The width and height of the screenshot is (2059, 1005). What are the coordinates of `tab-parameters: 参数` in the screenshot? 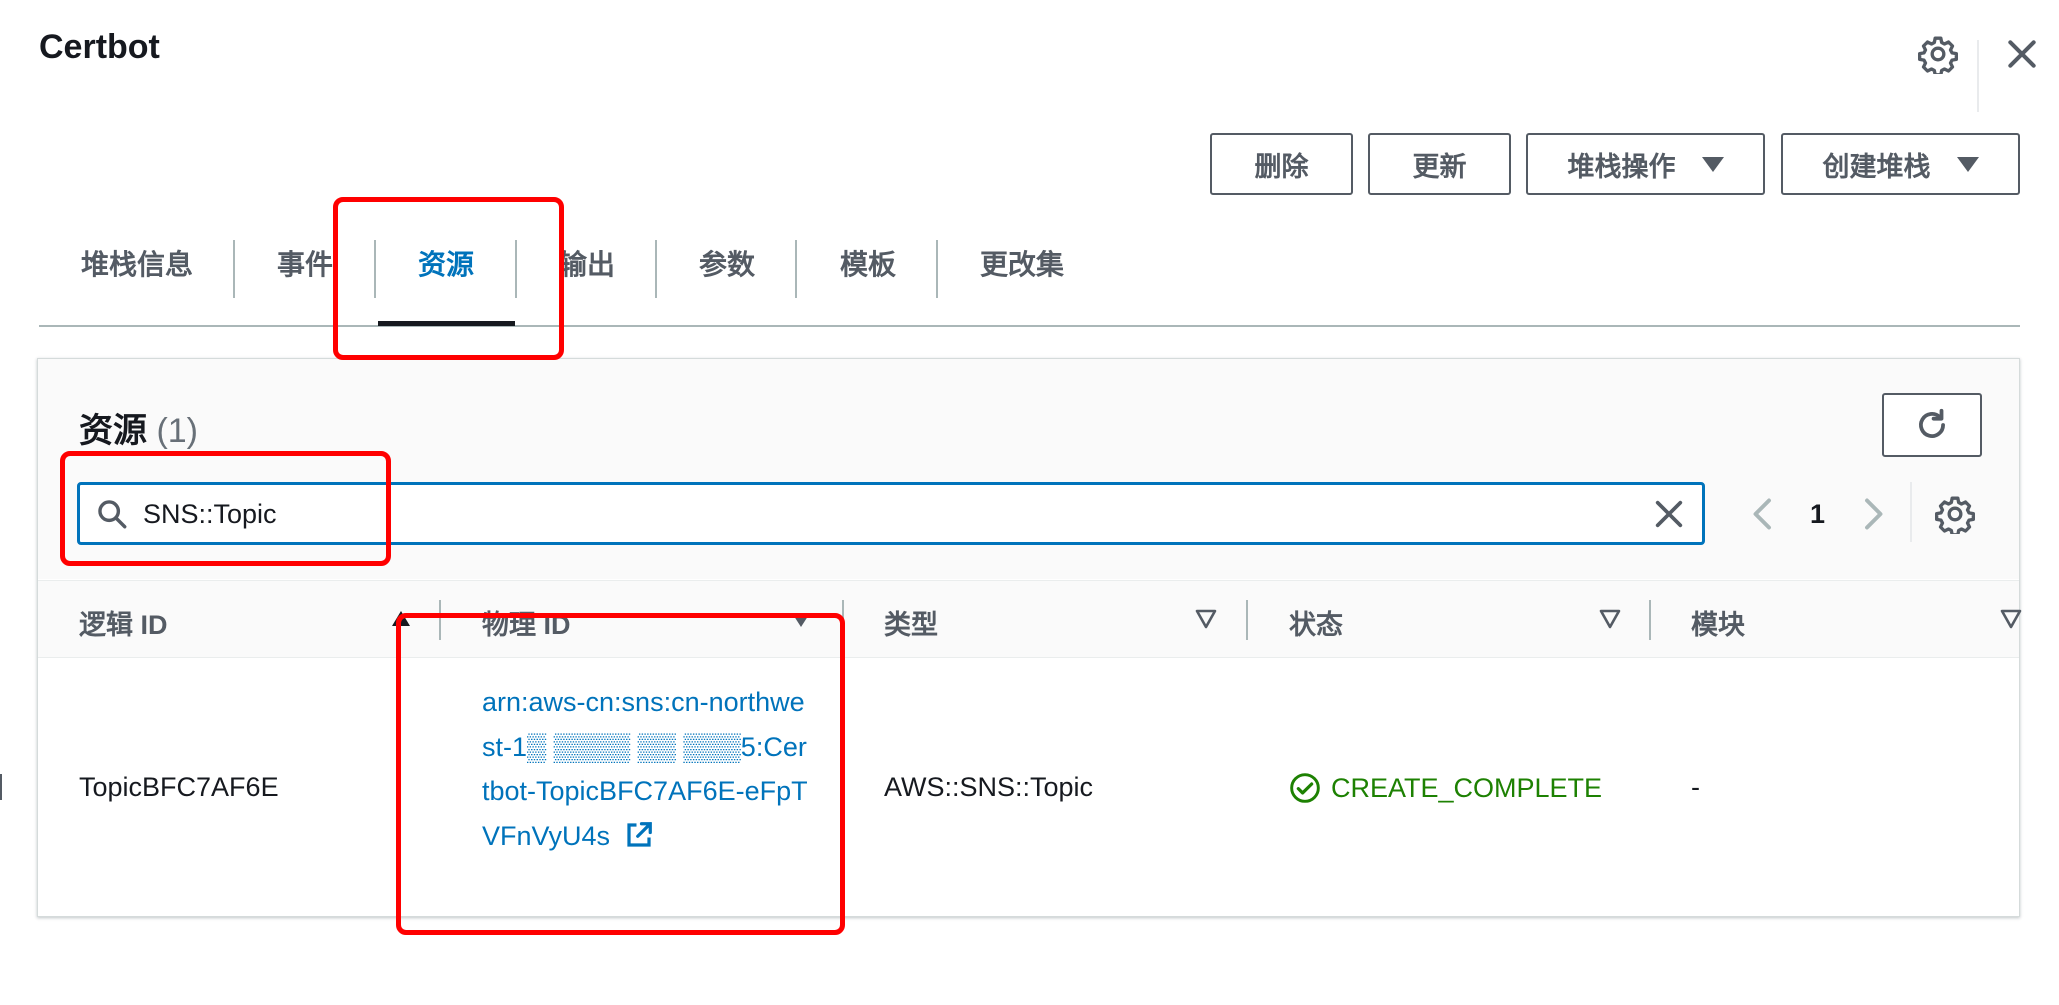 It's located at (727, 263).